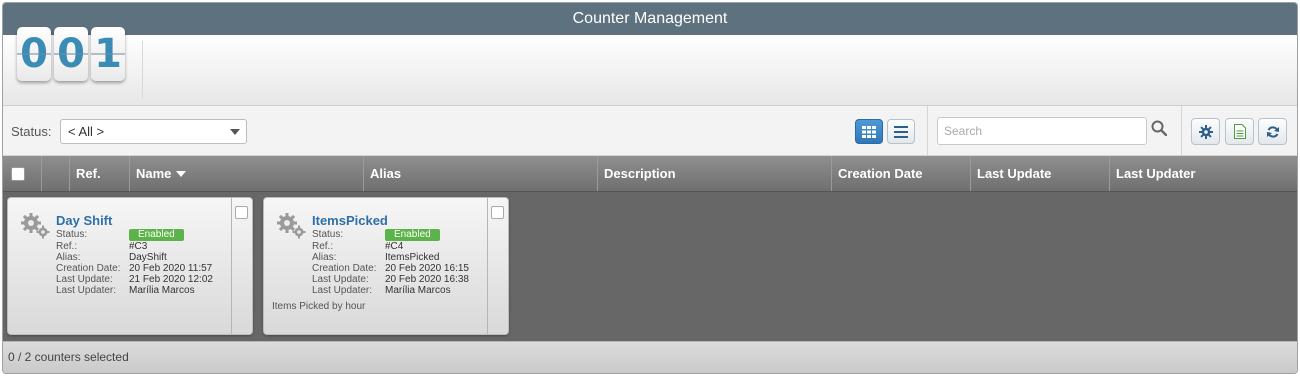  I want to click on chevron-down-icon, so click(235, 132).